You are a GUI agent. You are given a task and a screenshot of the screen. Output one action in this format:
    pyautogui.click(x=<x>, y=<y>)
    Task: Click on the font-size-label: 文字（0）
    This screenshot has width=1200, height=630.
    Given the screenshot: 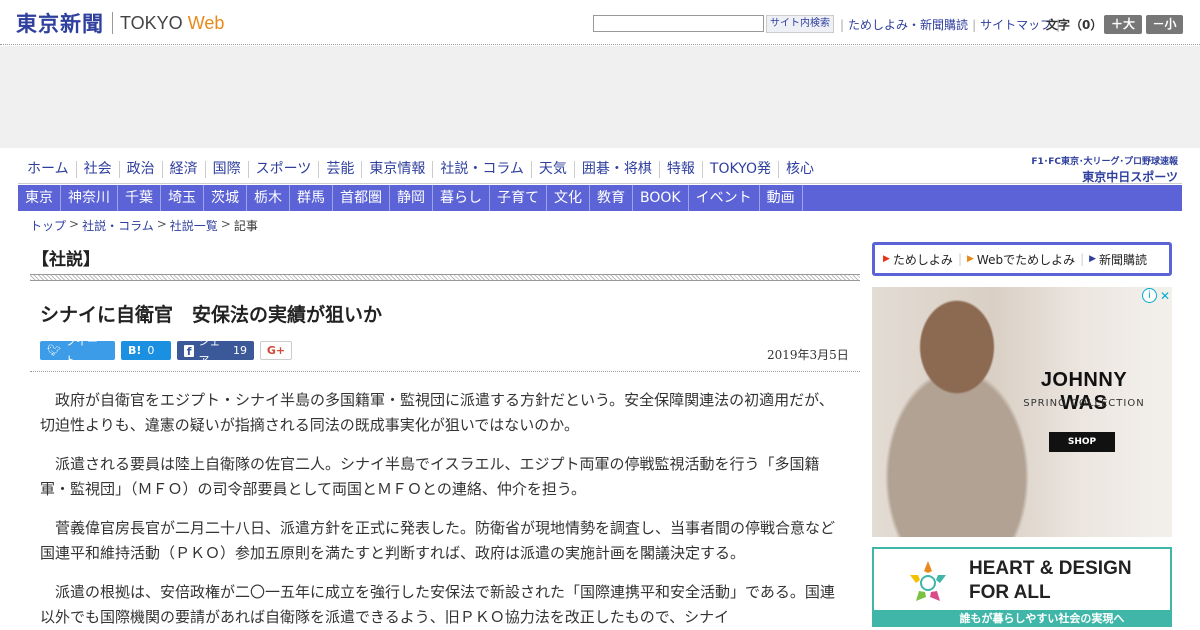 What is the action you would take?
    pyautogui.click(x=1074, y=25)
    